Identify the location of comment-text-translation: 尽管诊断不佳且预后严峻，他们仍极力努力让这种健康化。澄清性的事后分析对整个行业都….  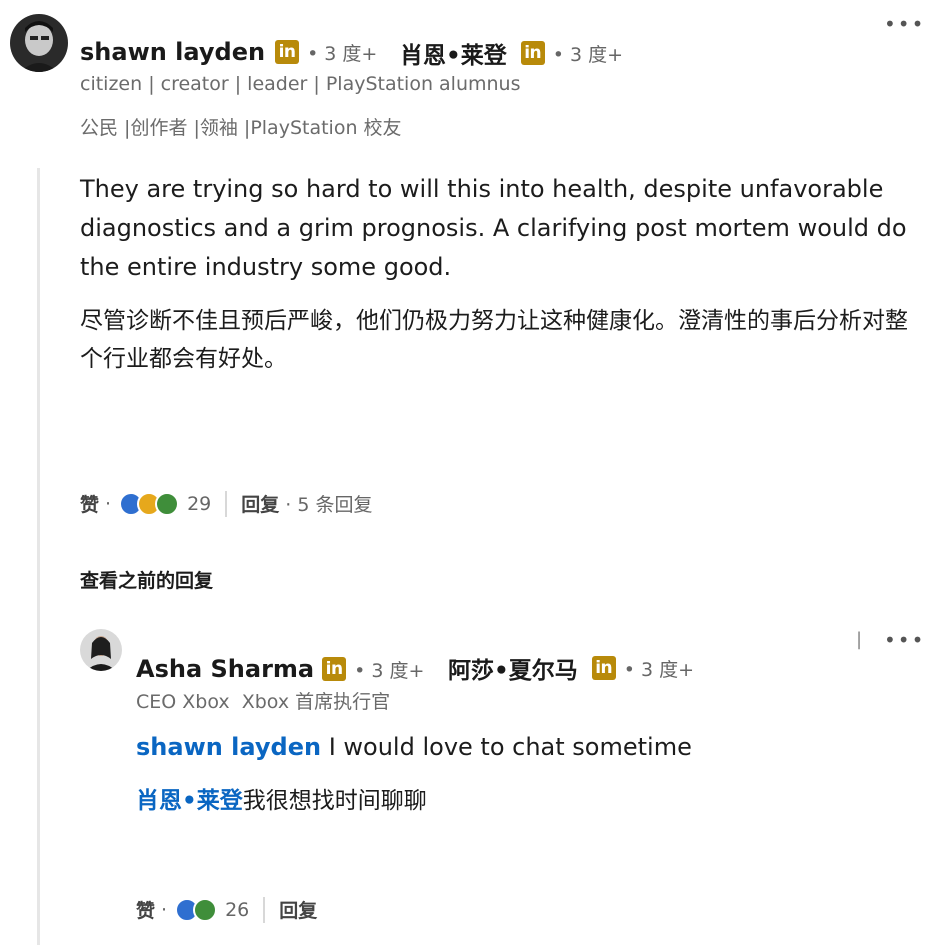
(494, 340).